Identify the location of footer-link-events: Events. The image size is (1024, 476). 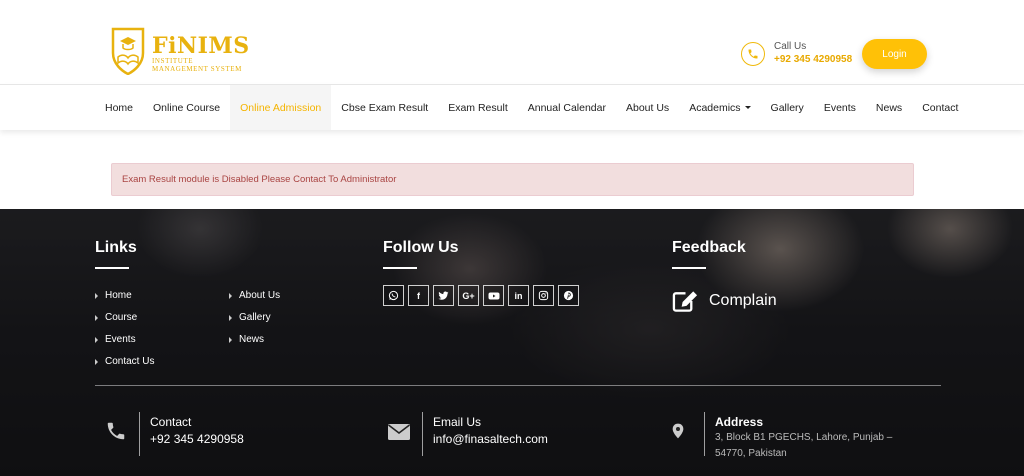
(115, 339).